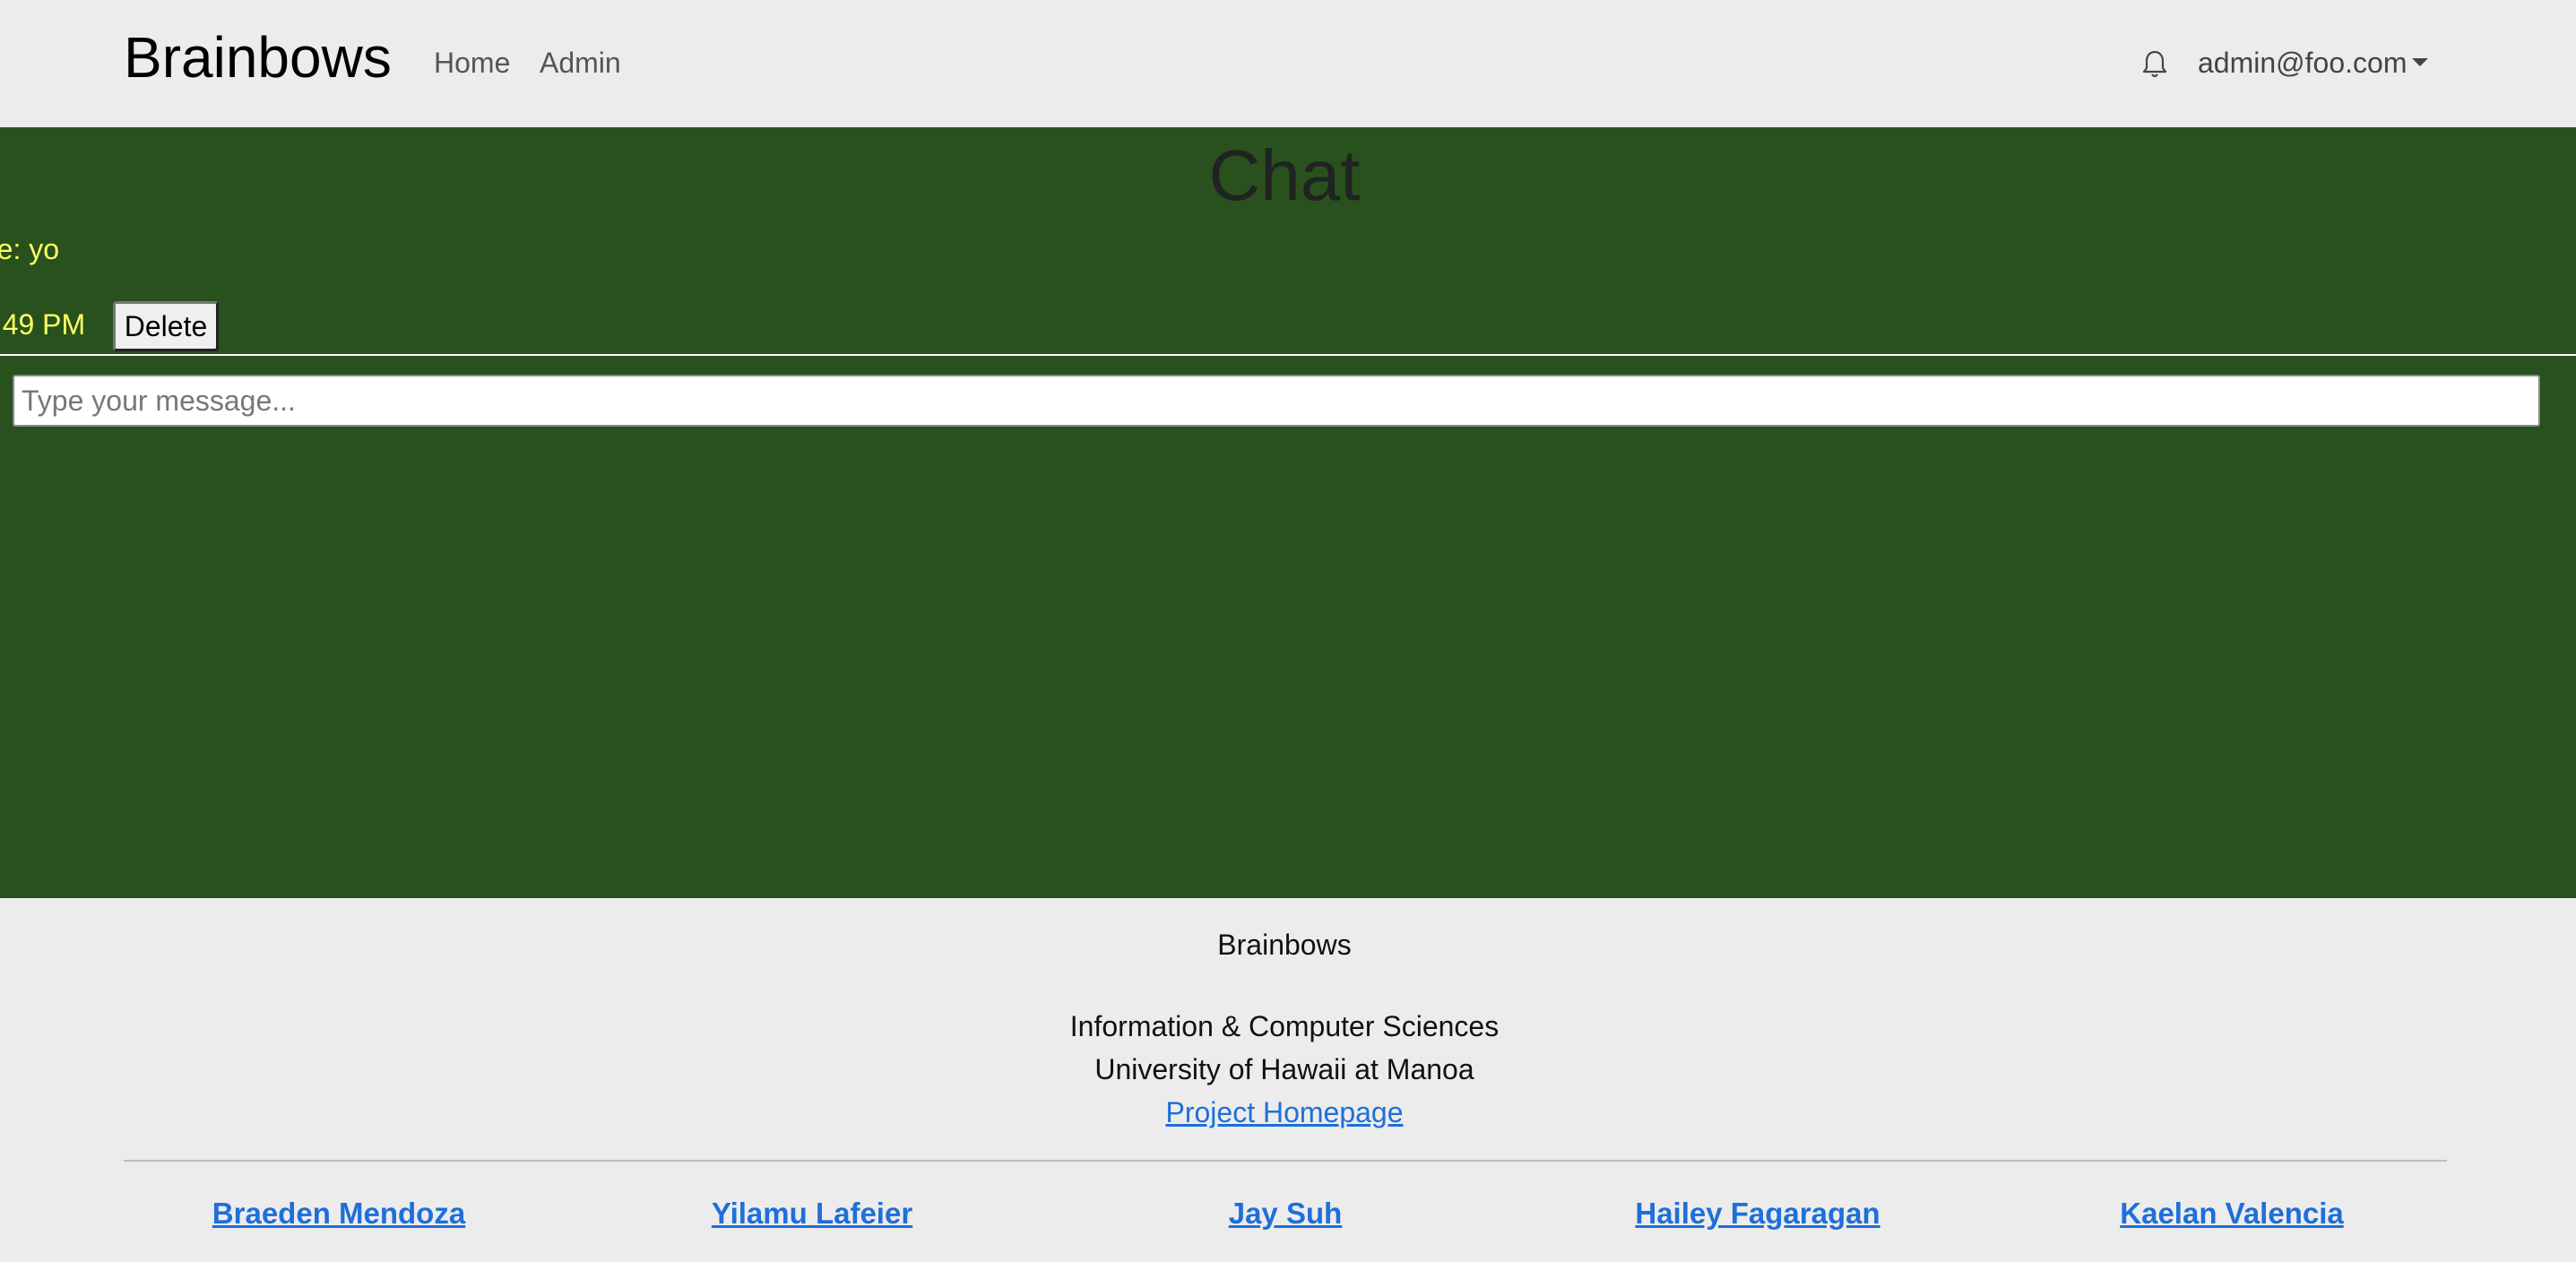 Image resolution: width=2576 pixels, height=1262 pixels. Describe the element at coordinates (1288, 64) in the screenshot. I see `top-navbar: Brainbows Home Admin admin@foo.com` at that location.